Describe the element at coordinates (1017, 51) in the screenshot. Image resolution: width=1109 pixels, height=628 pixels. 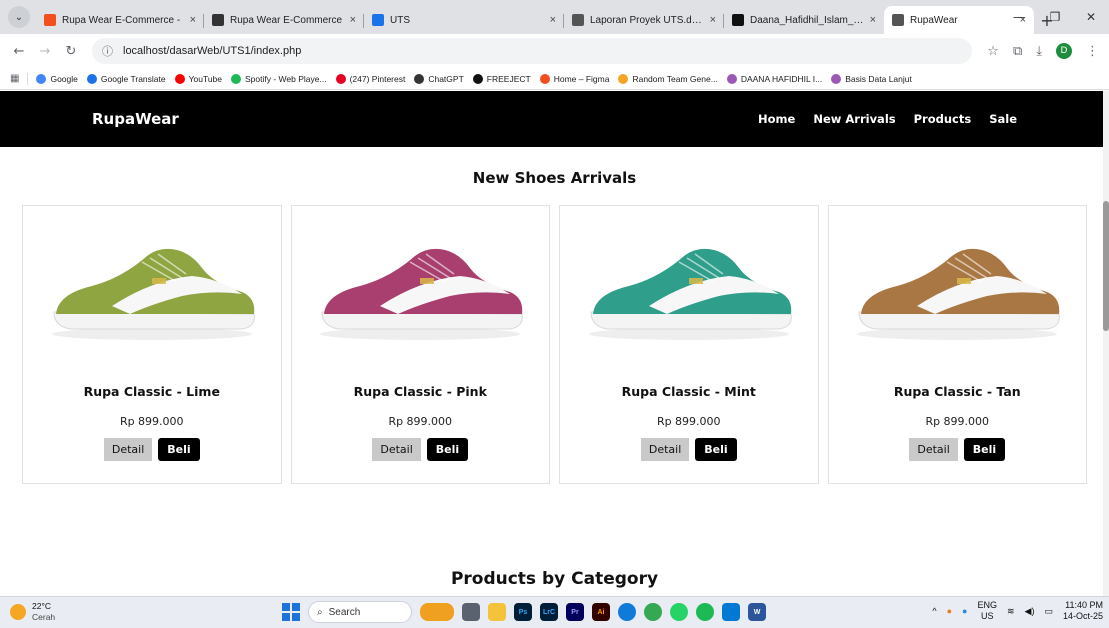
I see `extensions-icon: ⧉` at that location.